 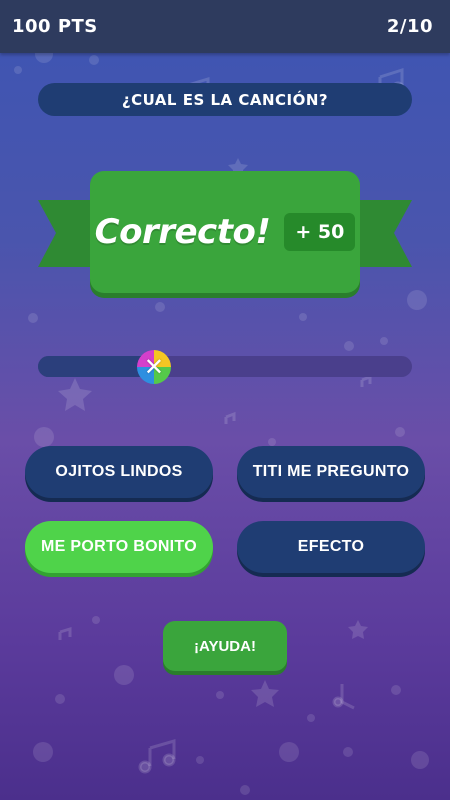 What do you see at coordinates (119, 547) in the screenshot?
I see `answer-button-3: ME PORTO BONITO` at bounding box center [119, 547].